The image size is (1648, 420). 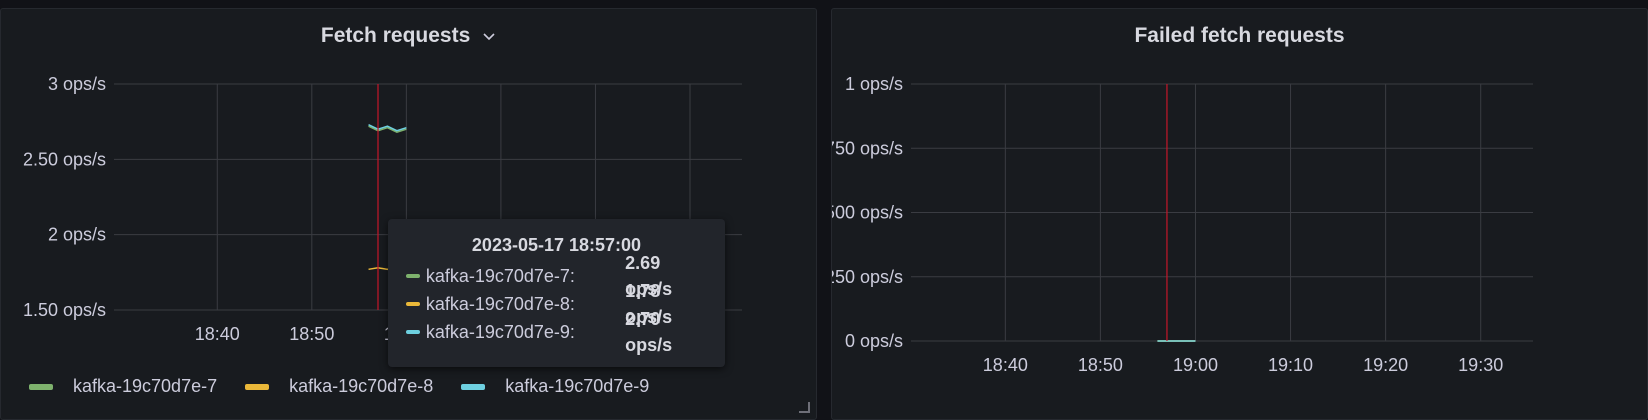 What do you see at coordinates (77, 235) in the screenshot?
I see `y-tick-label: 2 ops/s` at bounding box center [77, 235].